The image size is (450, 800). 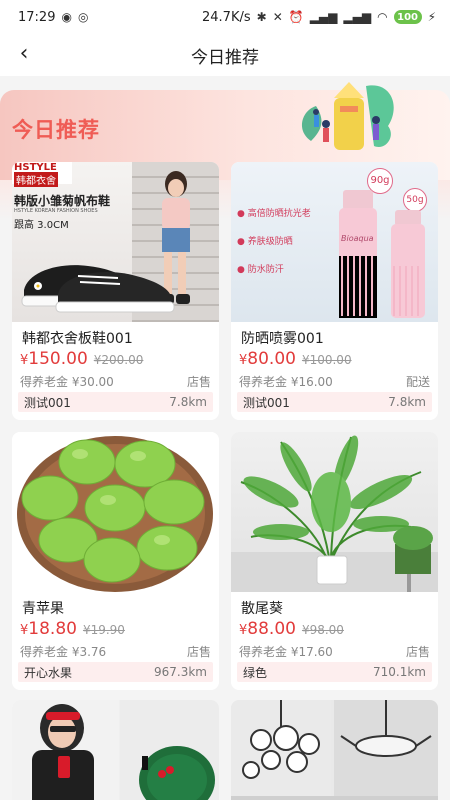 I want to click on weibo-icon: ◉, so click(x=66, y=17).